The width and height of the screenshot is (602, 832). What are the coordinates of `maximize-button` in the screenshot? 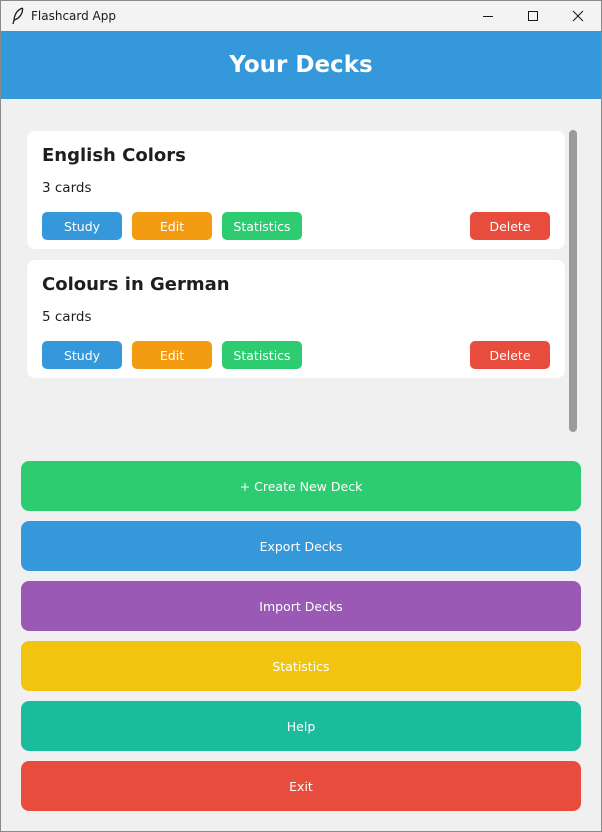 It's located at (533, 16).